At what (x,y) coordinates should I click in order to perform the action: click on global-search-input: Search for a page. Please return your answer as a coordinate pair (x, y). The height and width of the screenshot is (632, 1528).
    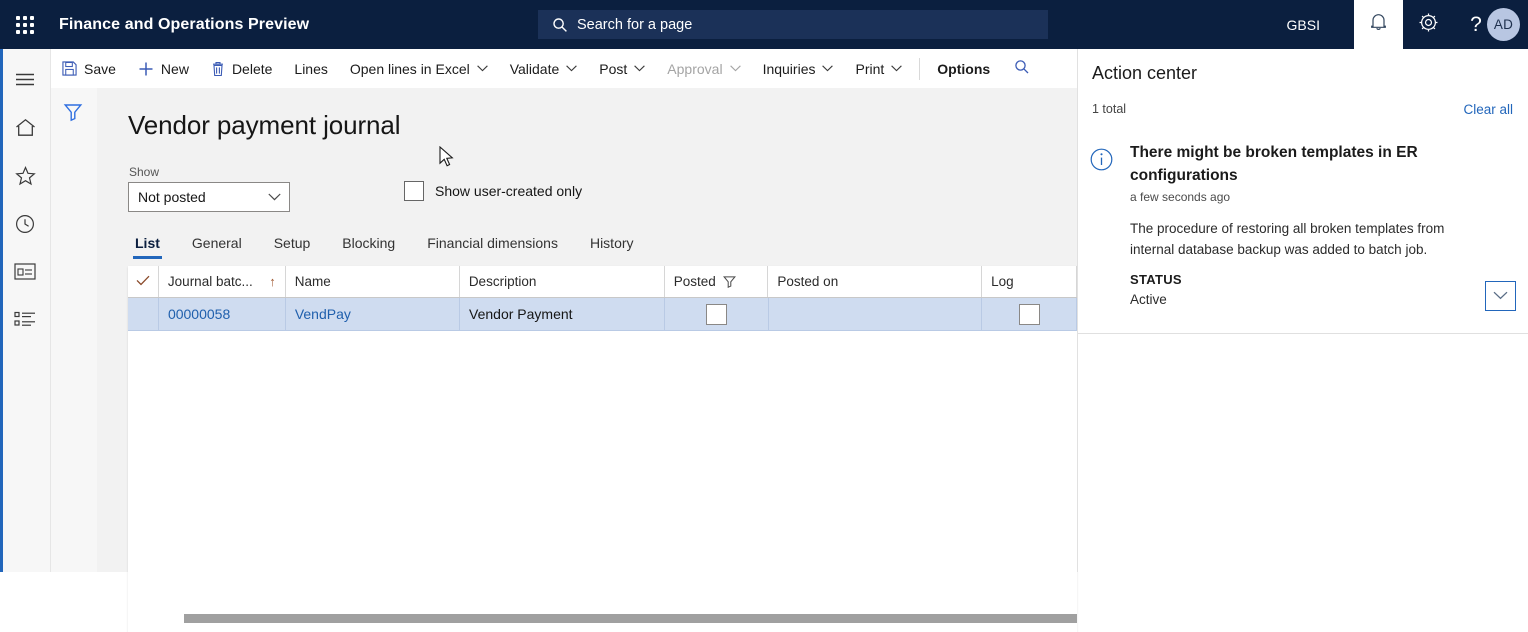
    Looking at the image, I should click on (793, 24).